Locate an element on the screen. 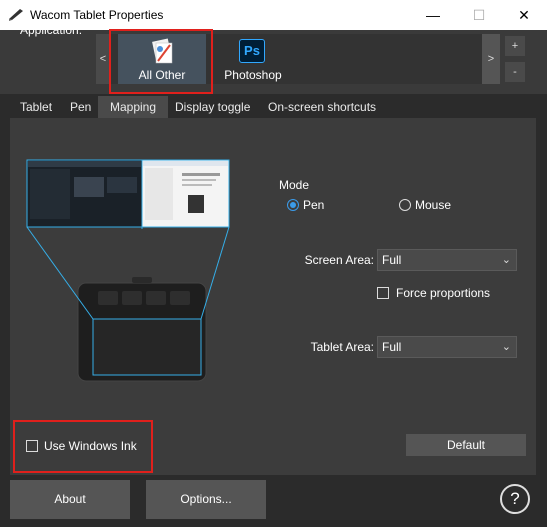  tablet-area-label: Tablet Area: is located at coordinates (342, 347).